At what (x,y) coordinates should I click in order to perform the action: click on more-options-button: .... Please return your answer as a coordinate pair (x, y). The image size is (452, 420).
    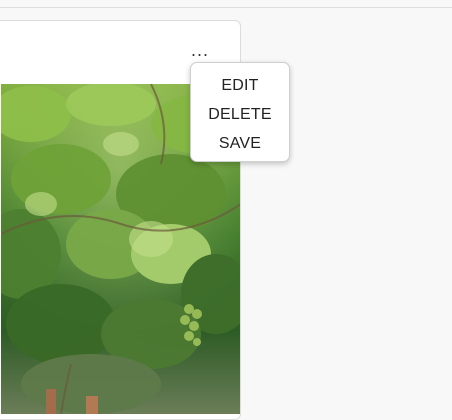
    Looking at the image, I should click on (200, 50).